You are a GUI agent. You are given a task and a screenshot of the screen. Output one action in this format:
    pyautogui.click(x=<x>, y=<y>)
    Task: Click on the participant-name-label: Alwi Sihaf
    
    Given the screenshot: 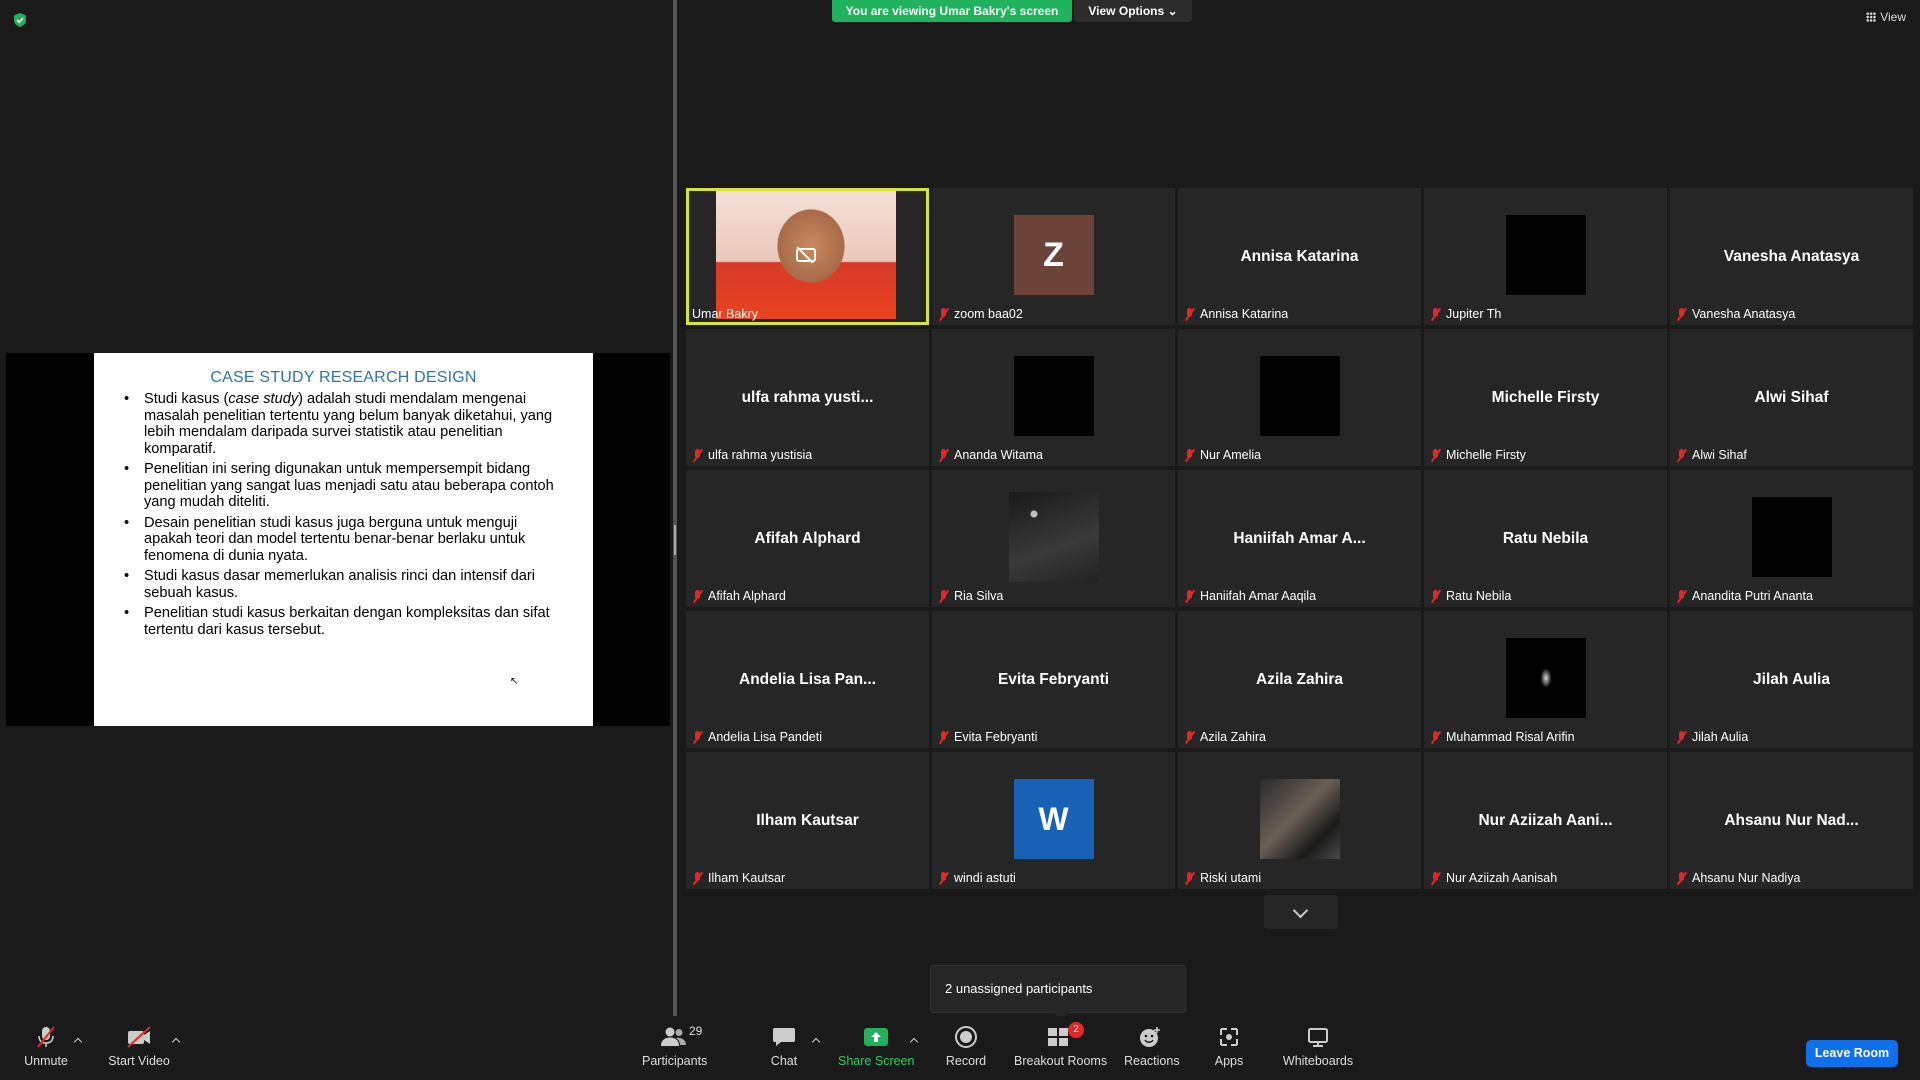 What is the action you would take?
    pyautogui.click(x=1711, y=455)
    